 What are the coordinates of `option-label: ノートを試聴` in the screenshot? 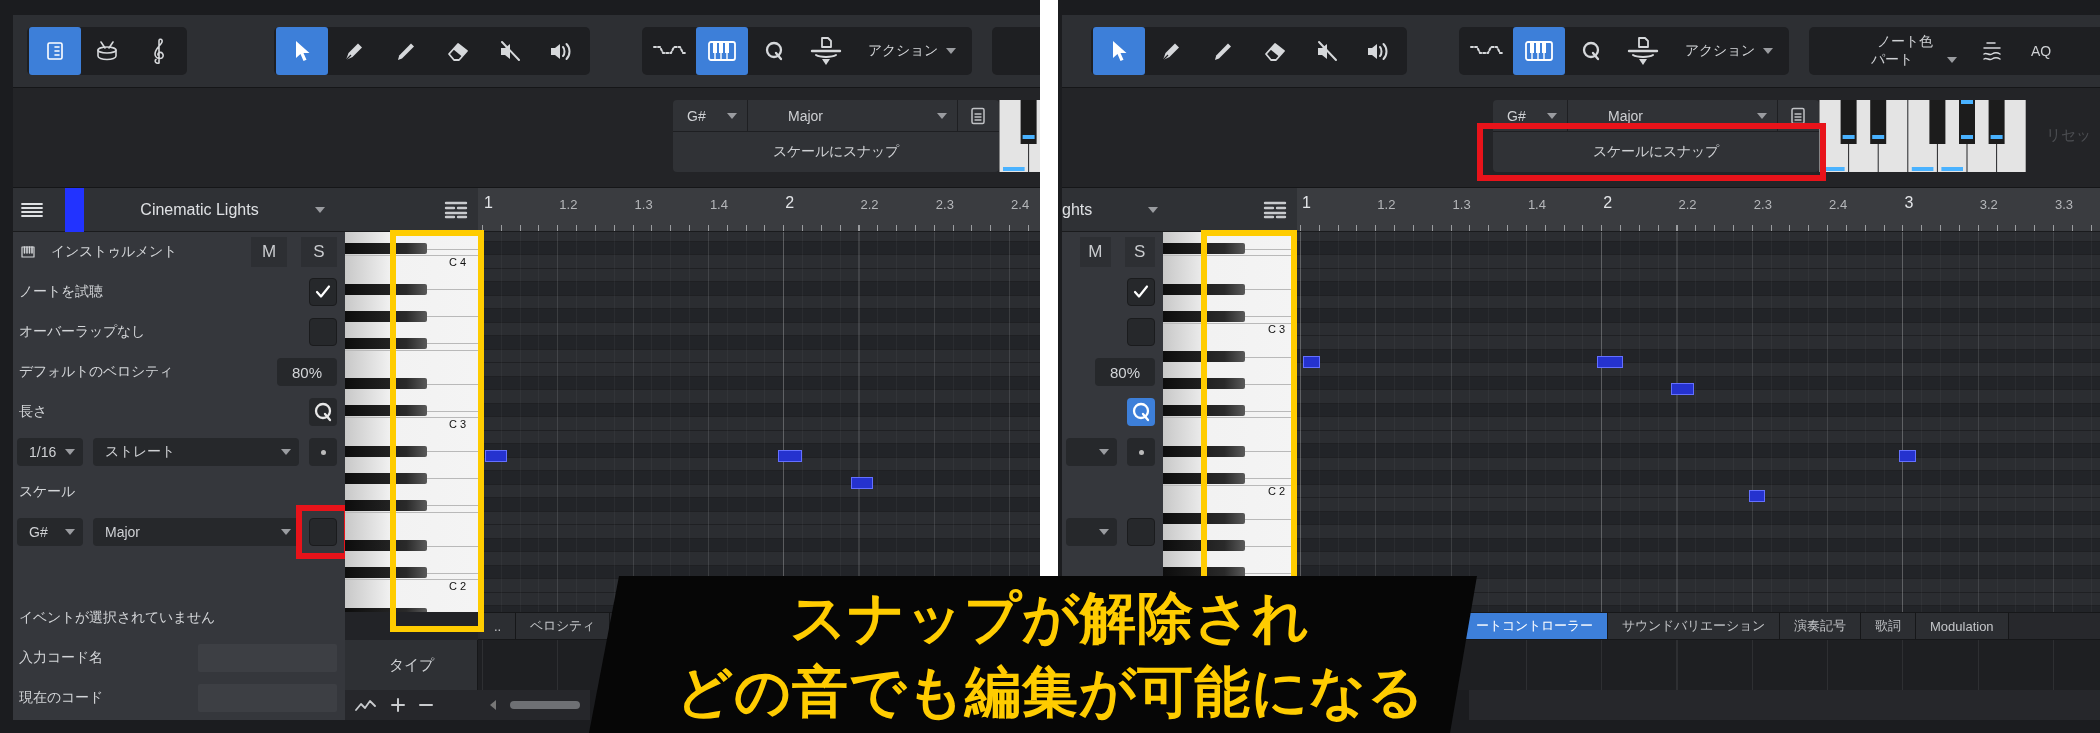 It's located at (60, 292).